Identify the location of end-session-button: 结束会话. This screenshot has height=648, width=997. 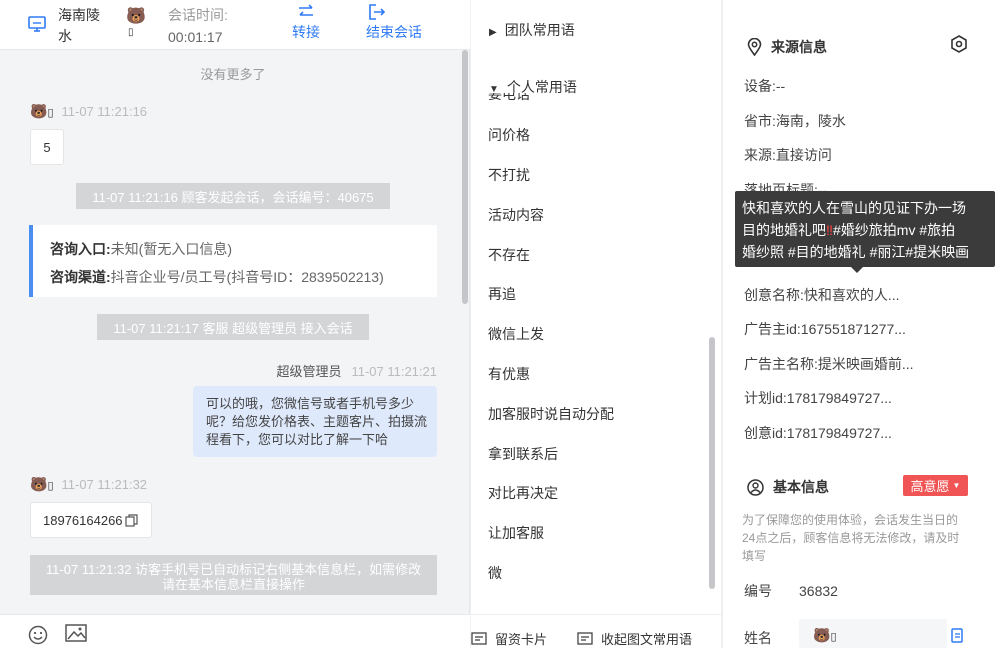
(394, 23).